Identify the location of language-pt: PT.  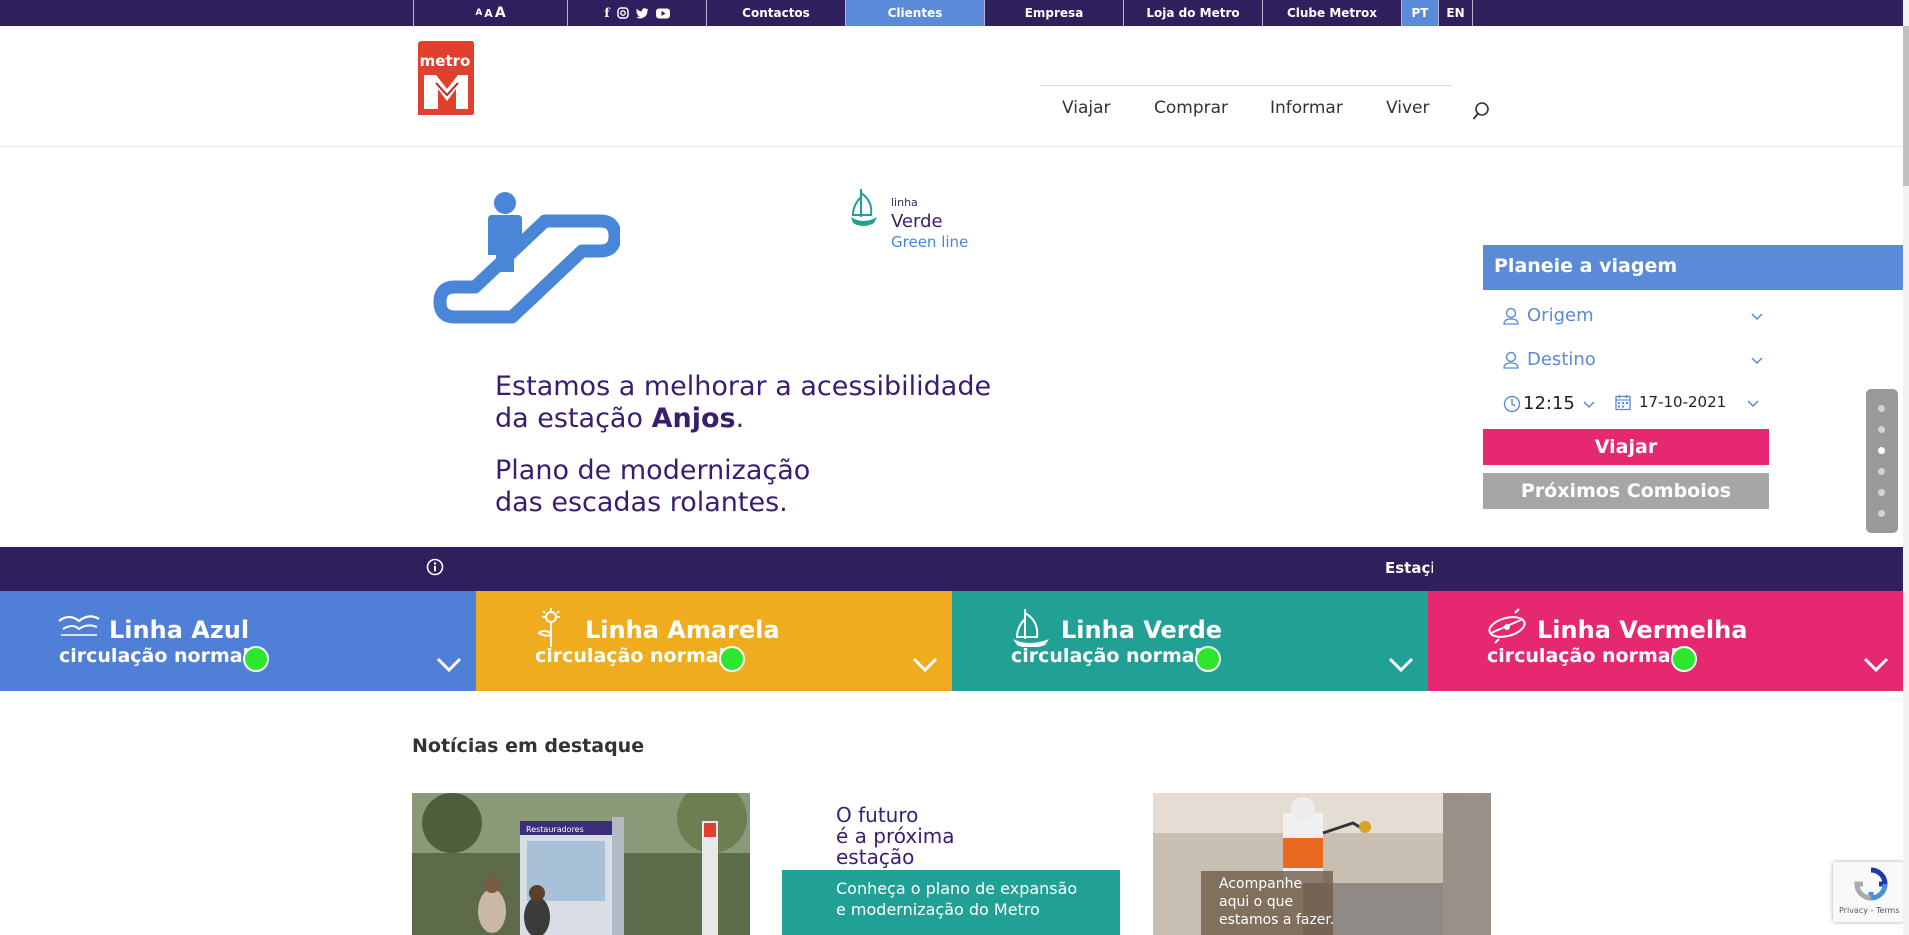
(1419, 13).